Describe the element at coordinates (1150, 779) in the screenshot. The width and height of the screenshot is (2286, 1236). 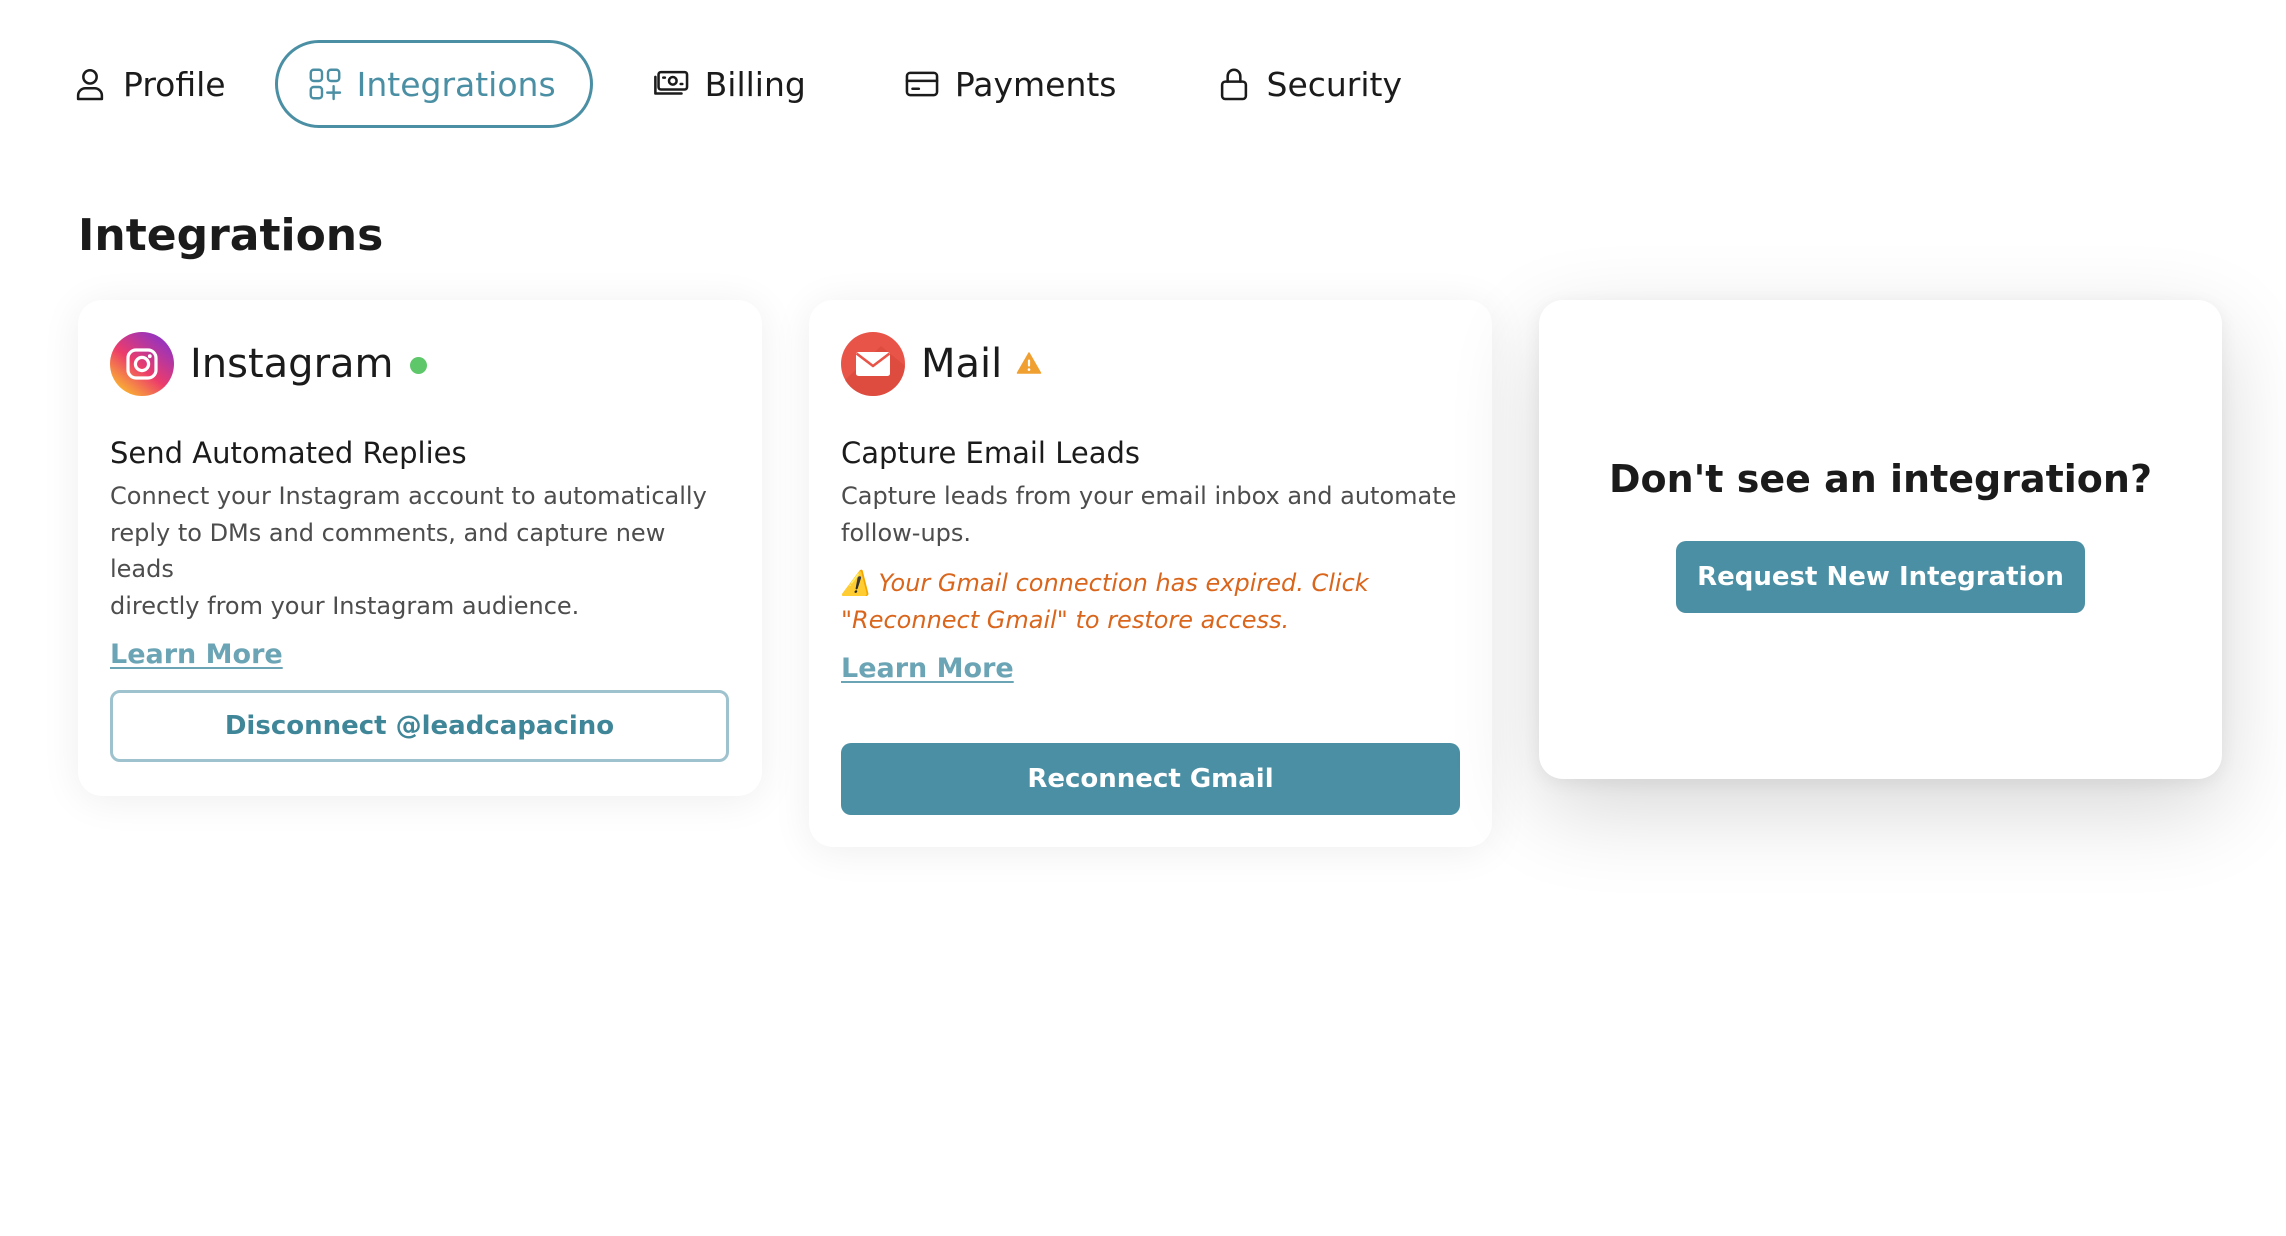
I see `reconnect-gmail-button: Reconnect Gmail` at that location.